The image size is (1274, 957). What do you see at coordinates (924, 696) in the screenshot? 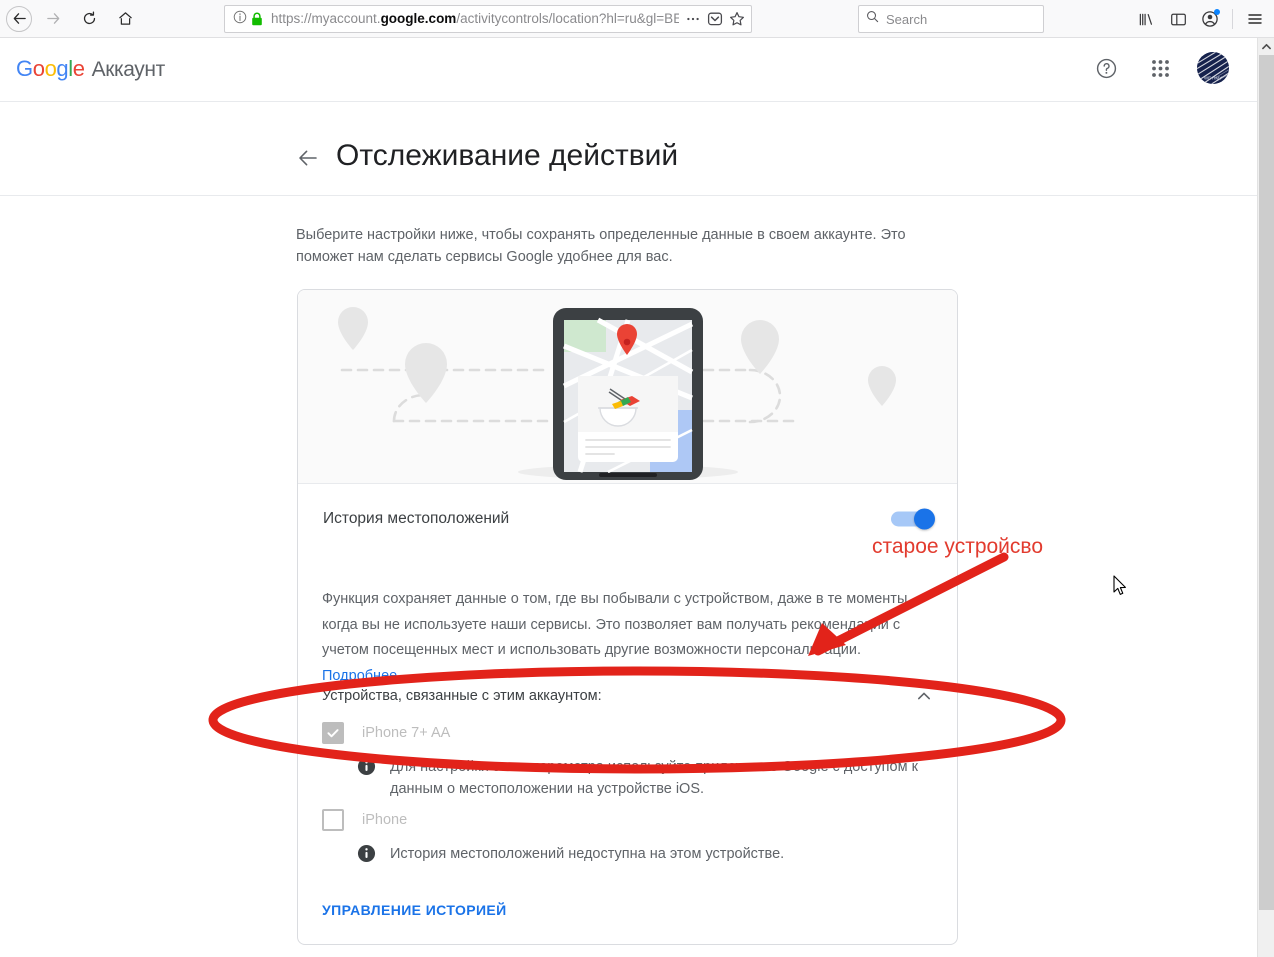
I see `chevron-up-icon` at bounding box center [924, 696].